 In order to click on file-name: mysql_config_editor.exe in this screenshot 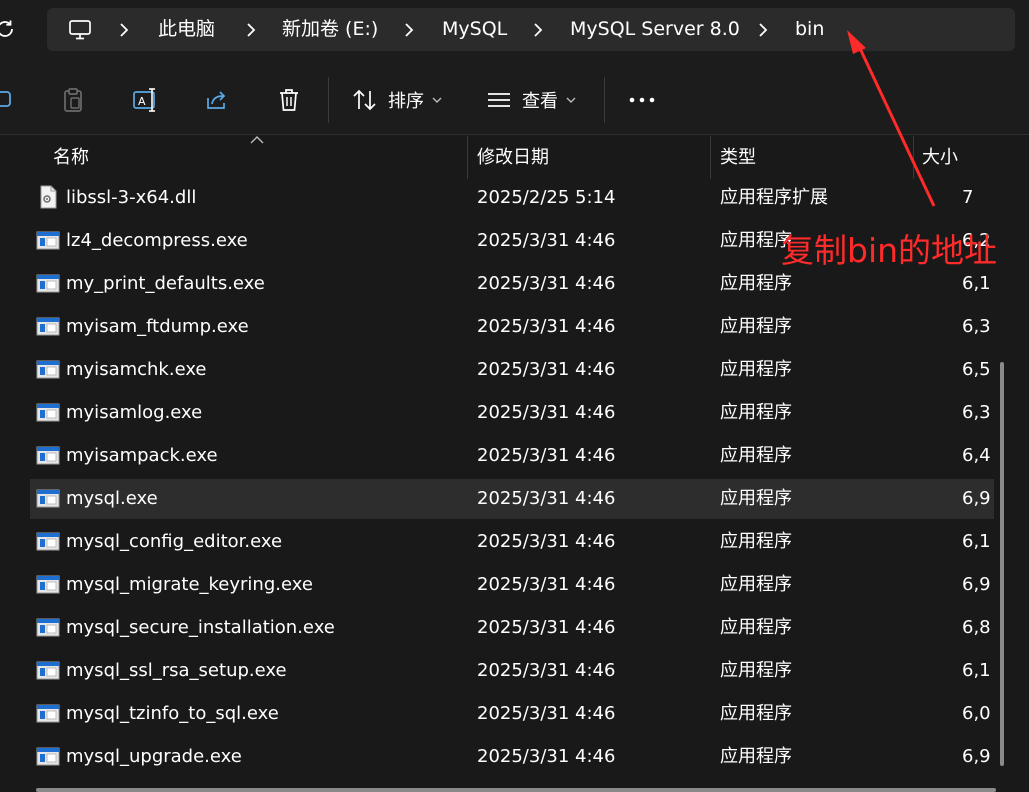, I will do `click(174, 541)`.